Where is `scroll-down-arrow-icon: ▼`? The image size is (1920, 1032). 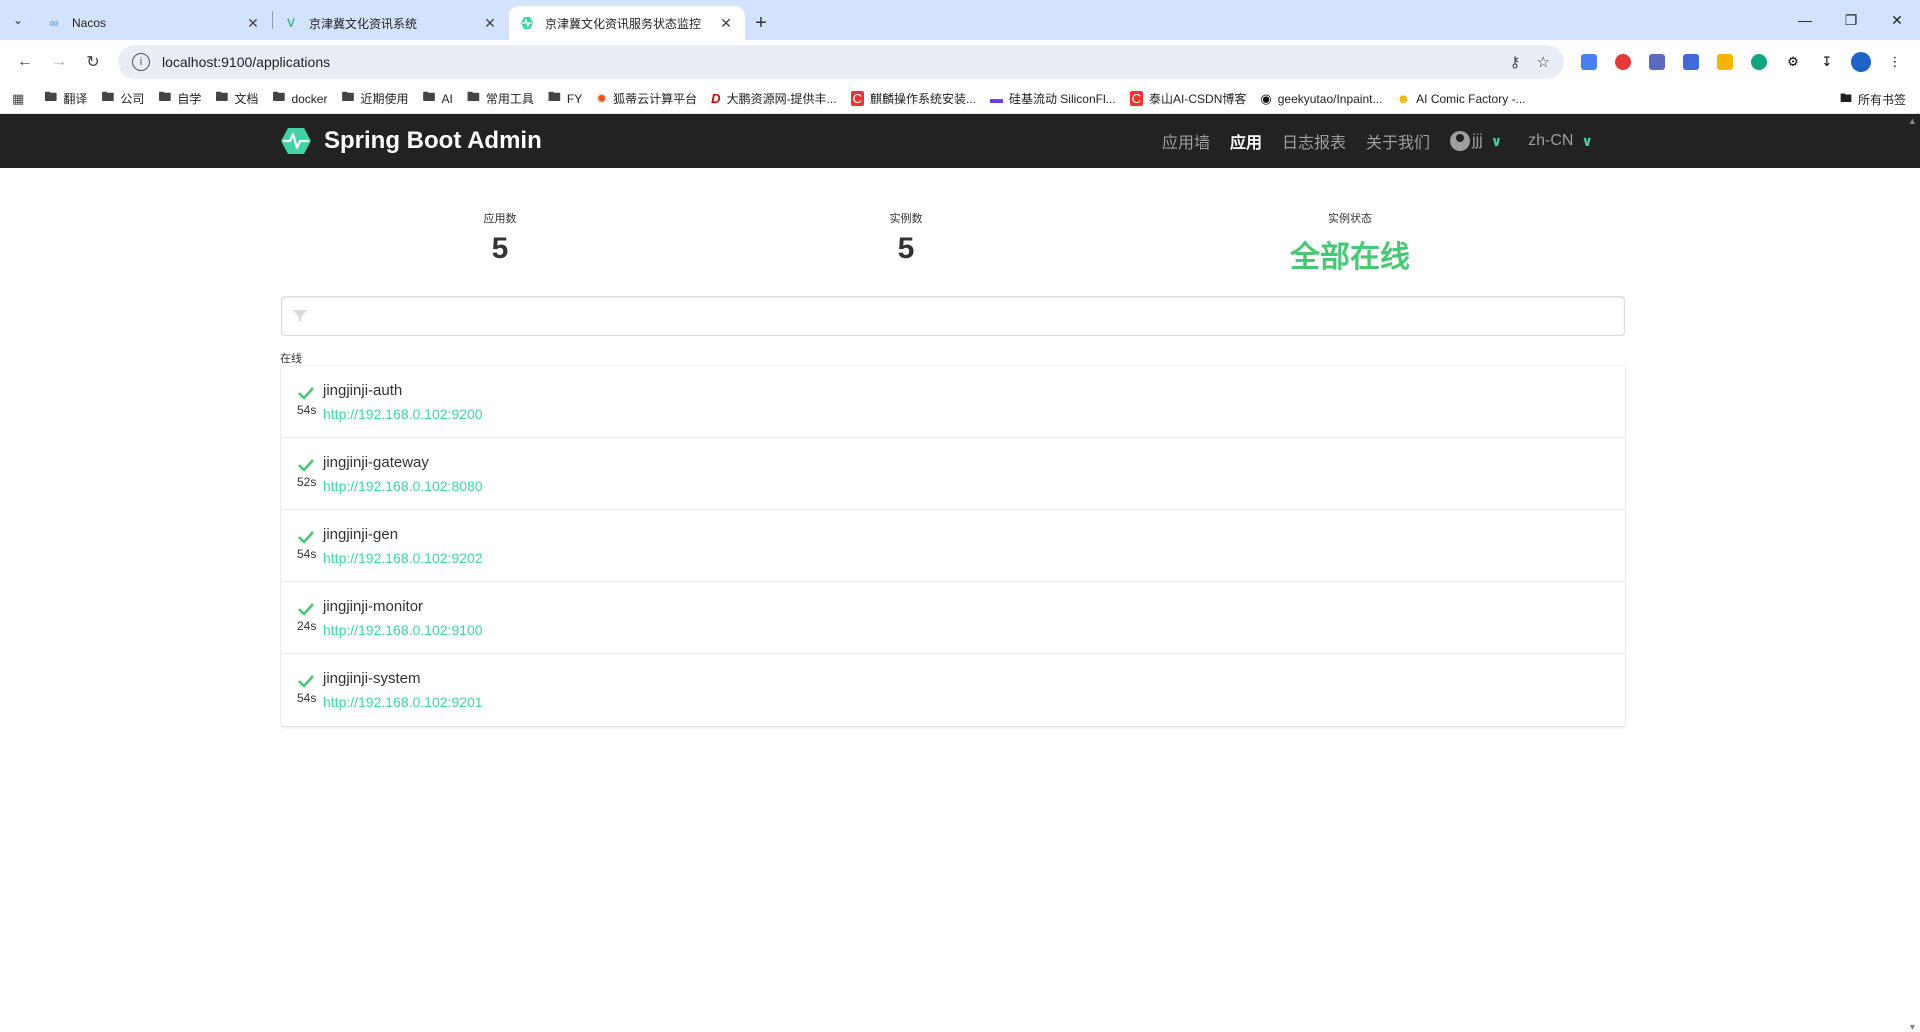 scroll-down-arrow-icon: ▼ is located at coordinates (1912, 1027).